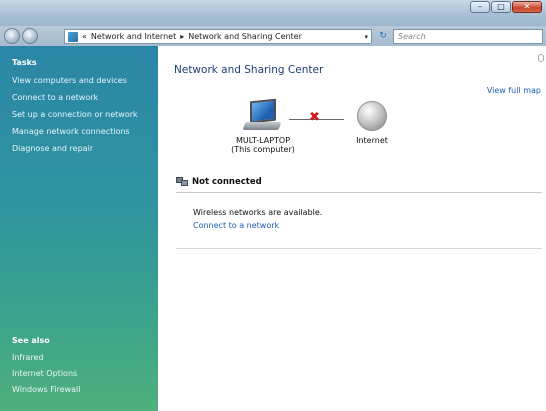 Image resolution: width=546 pixels, height=411 pixels. I want to click on see-also-infrared: Infrared, so click(46, 358).